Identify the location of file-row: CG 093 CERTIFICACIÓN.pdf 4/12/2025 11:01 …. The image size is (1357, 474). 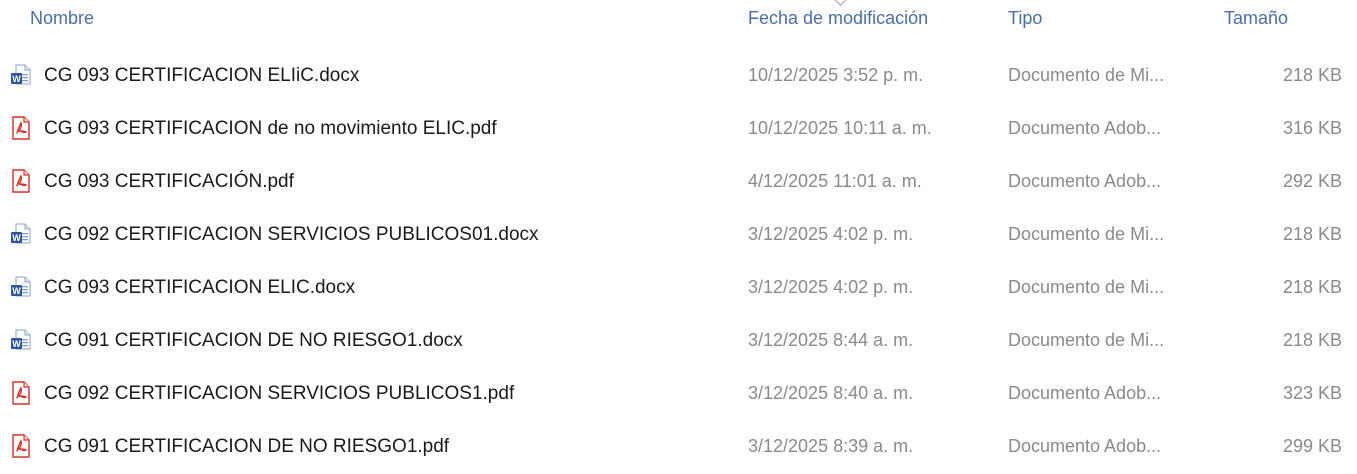
(678, 182).